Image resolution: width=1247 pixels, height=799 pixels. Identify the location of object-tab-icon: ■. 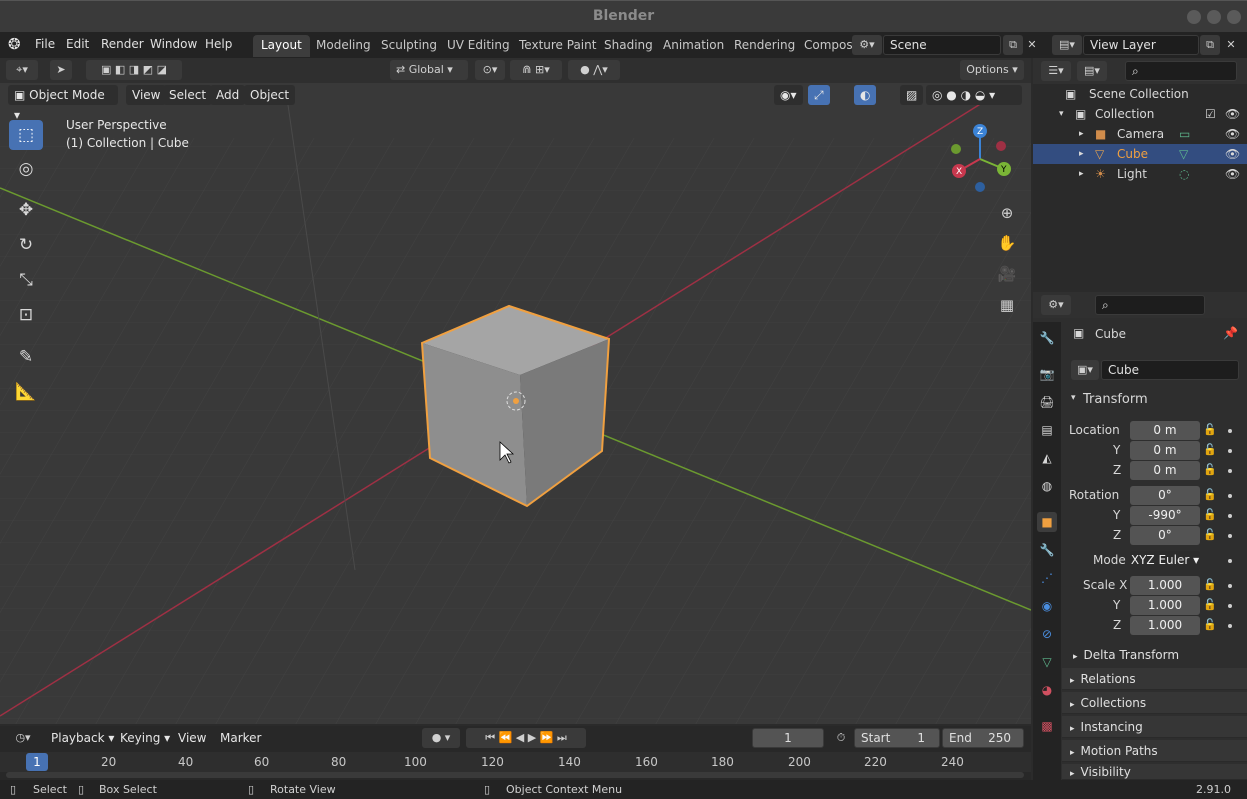
(1047, 522).